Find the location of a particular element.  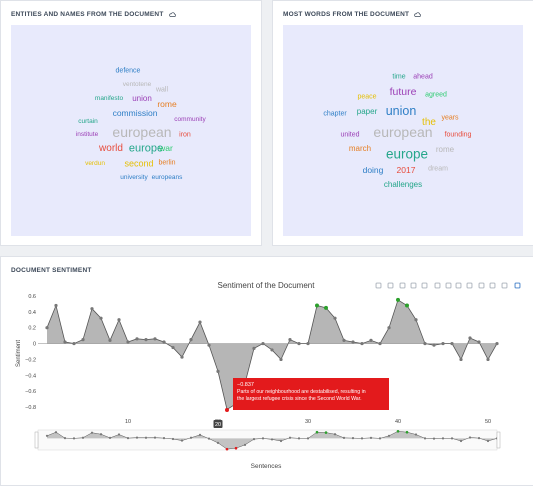

range-slider is located at coordinates (267, 440).